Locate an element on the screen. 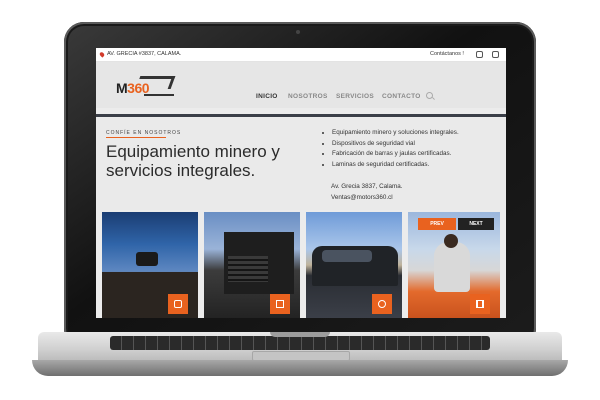  accent-line is located at coordinates (136, 137).